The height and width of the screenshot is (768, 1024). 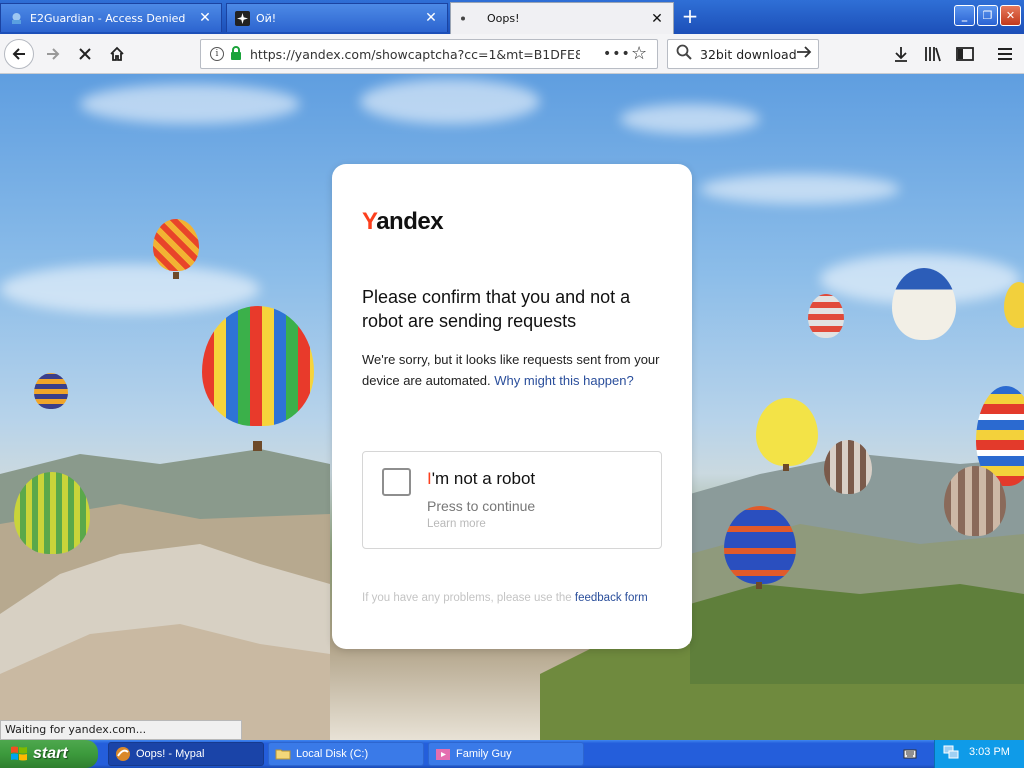 What do you see at coordinates (611, 598) in the screenshot?
I see `feedback-form-link: feedback form` at bounding box center [611, 598].